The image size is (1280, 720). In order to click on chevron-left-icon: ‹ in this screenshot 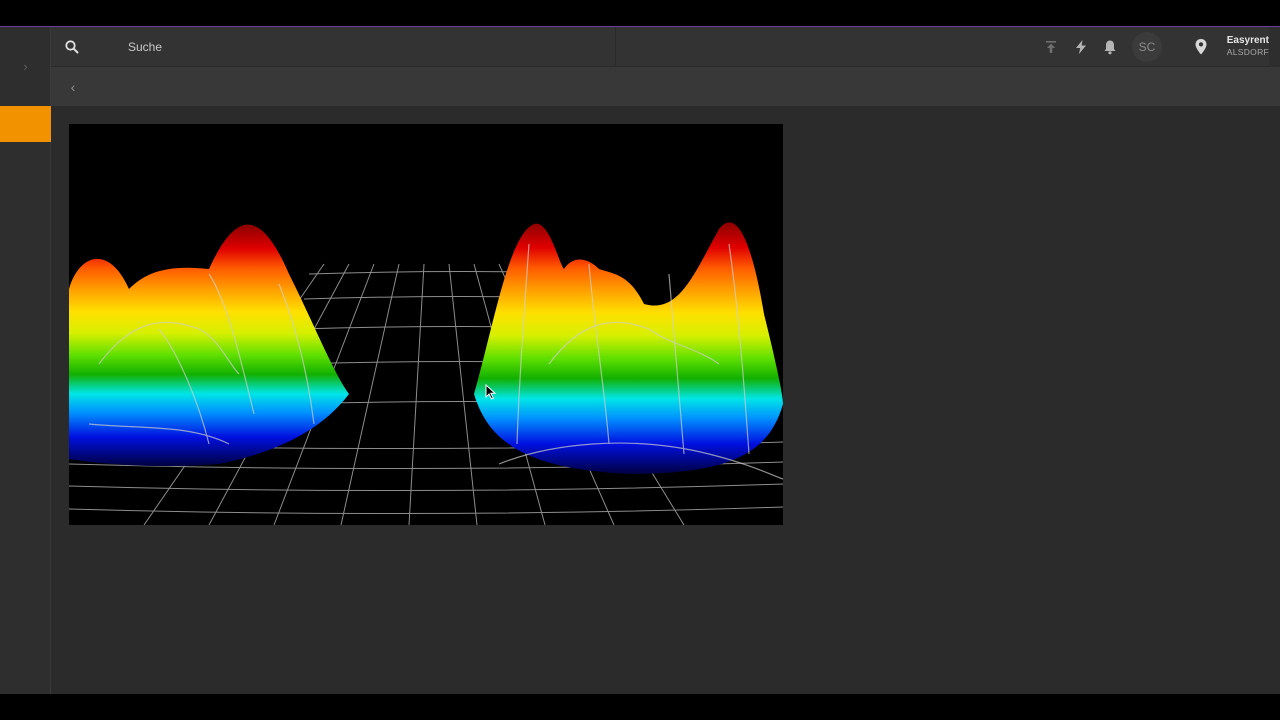, I will do `click(73, 87)`.